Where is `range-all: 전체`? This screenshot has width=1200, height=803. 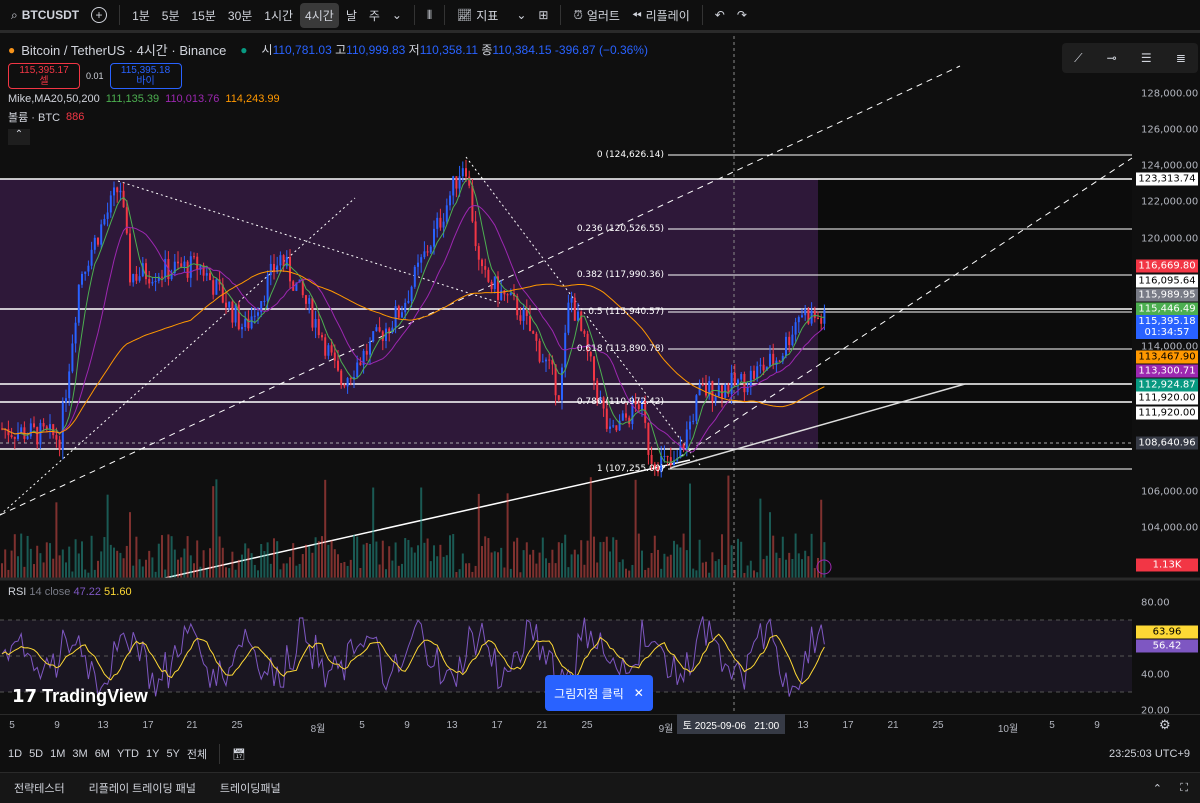
range-all: 전체 is located at coordinates (197, 754).